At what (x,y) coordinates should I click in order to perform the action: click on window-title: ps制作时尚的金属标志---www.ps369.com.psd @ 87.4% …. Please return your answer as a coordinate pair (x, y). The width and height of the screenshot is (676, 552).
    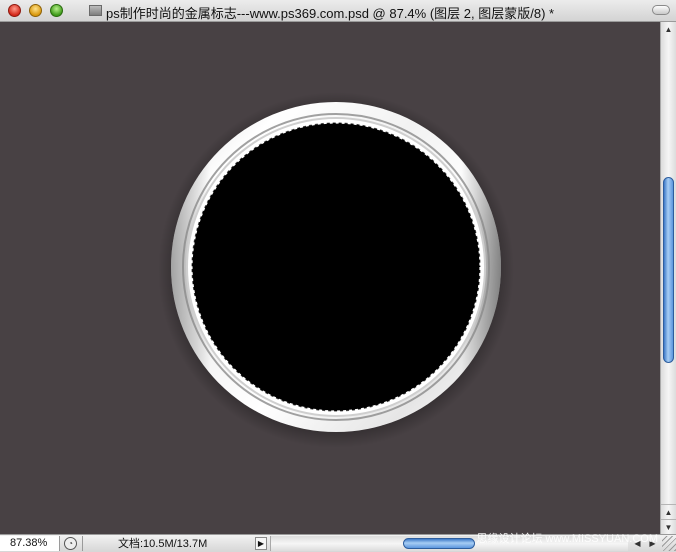
    Looking at the image, I should click on (330, 13).